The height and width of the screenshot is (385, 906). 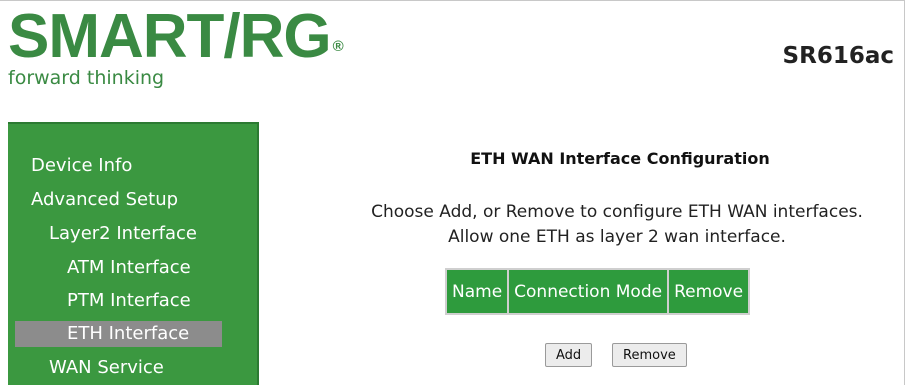 I want to click on registered-mark: ®, so click(x=338, y=46).